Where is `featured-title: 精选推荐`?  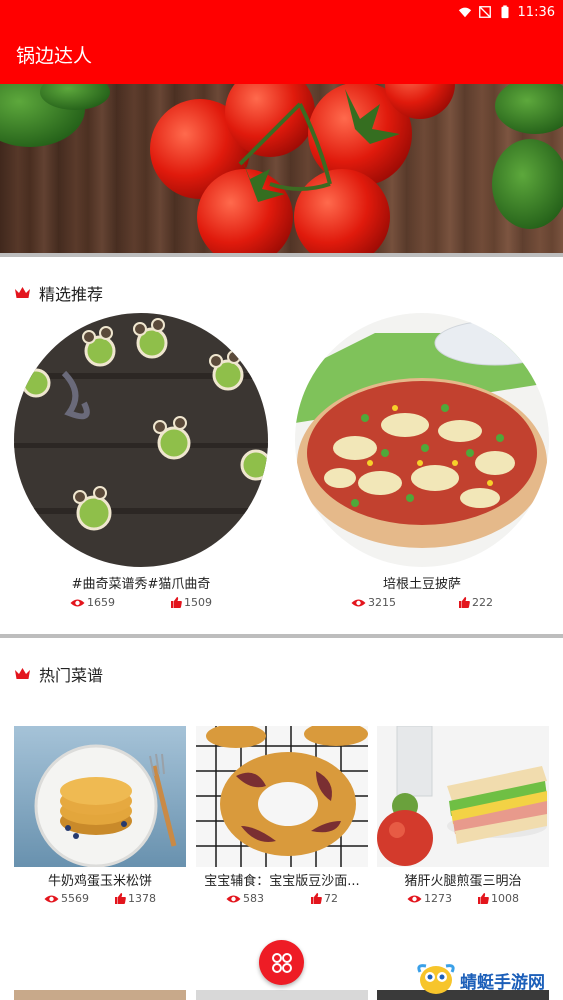
featured-title: 精选推荐 is located at coordinates (71, 294).